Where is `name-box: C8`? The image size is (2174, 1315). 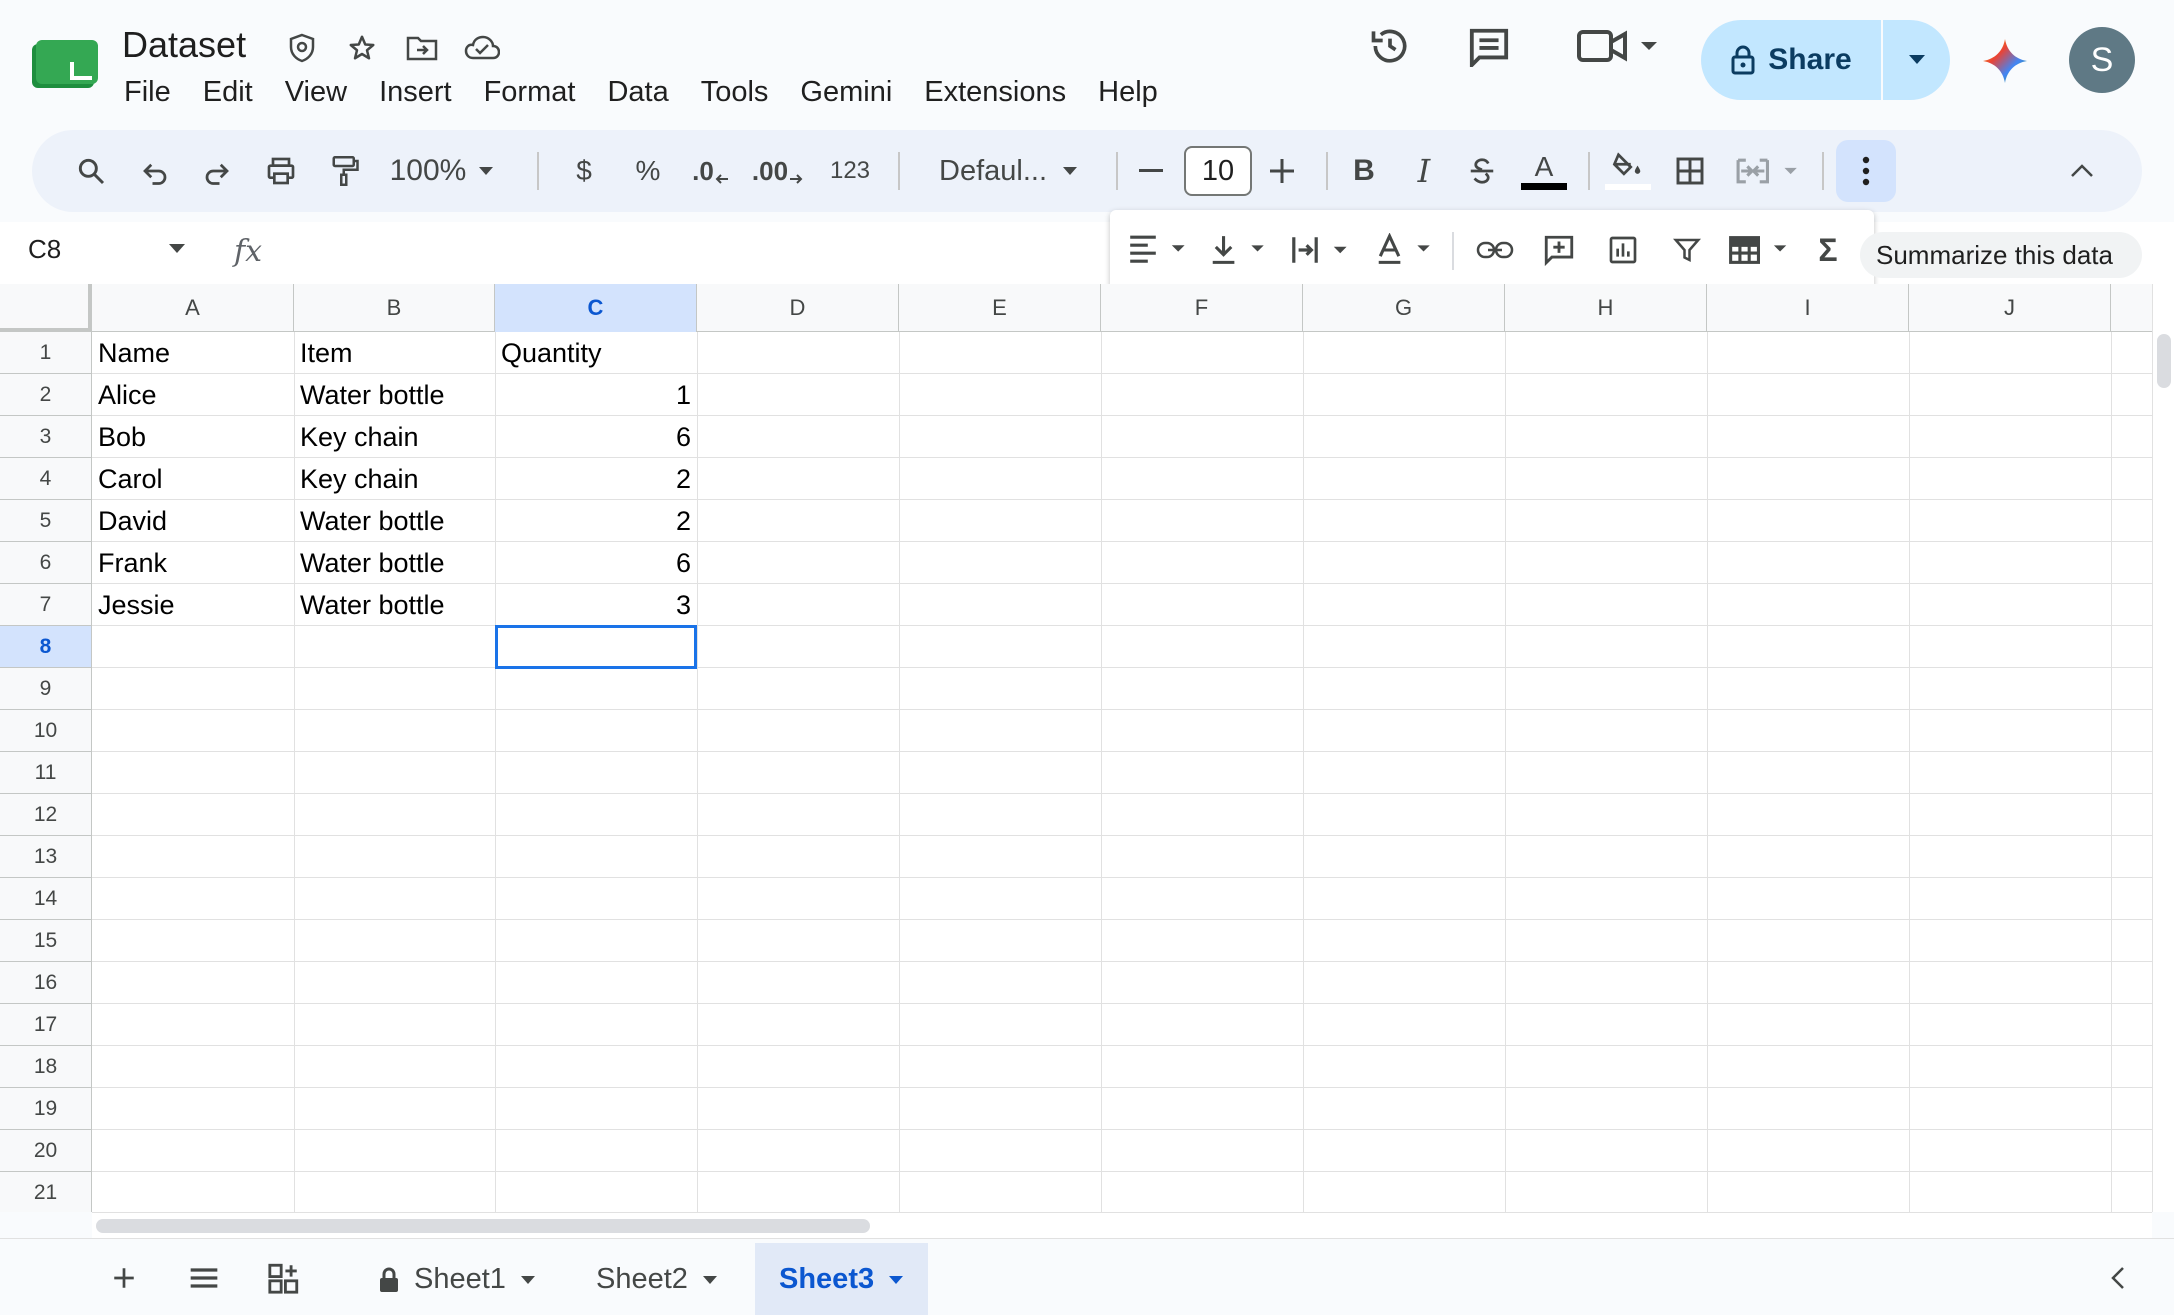
name-box: C8 is located at coordinates (44, 249).